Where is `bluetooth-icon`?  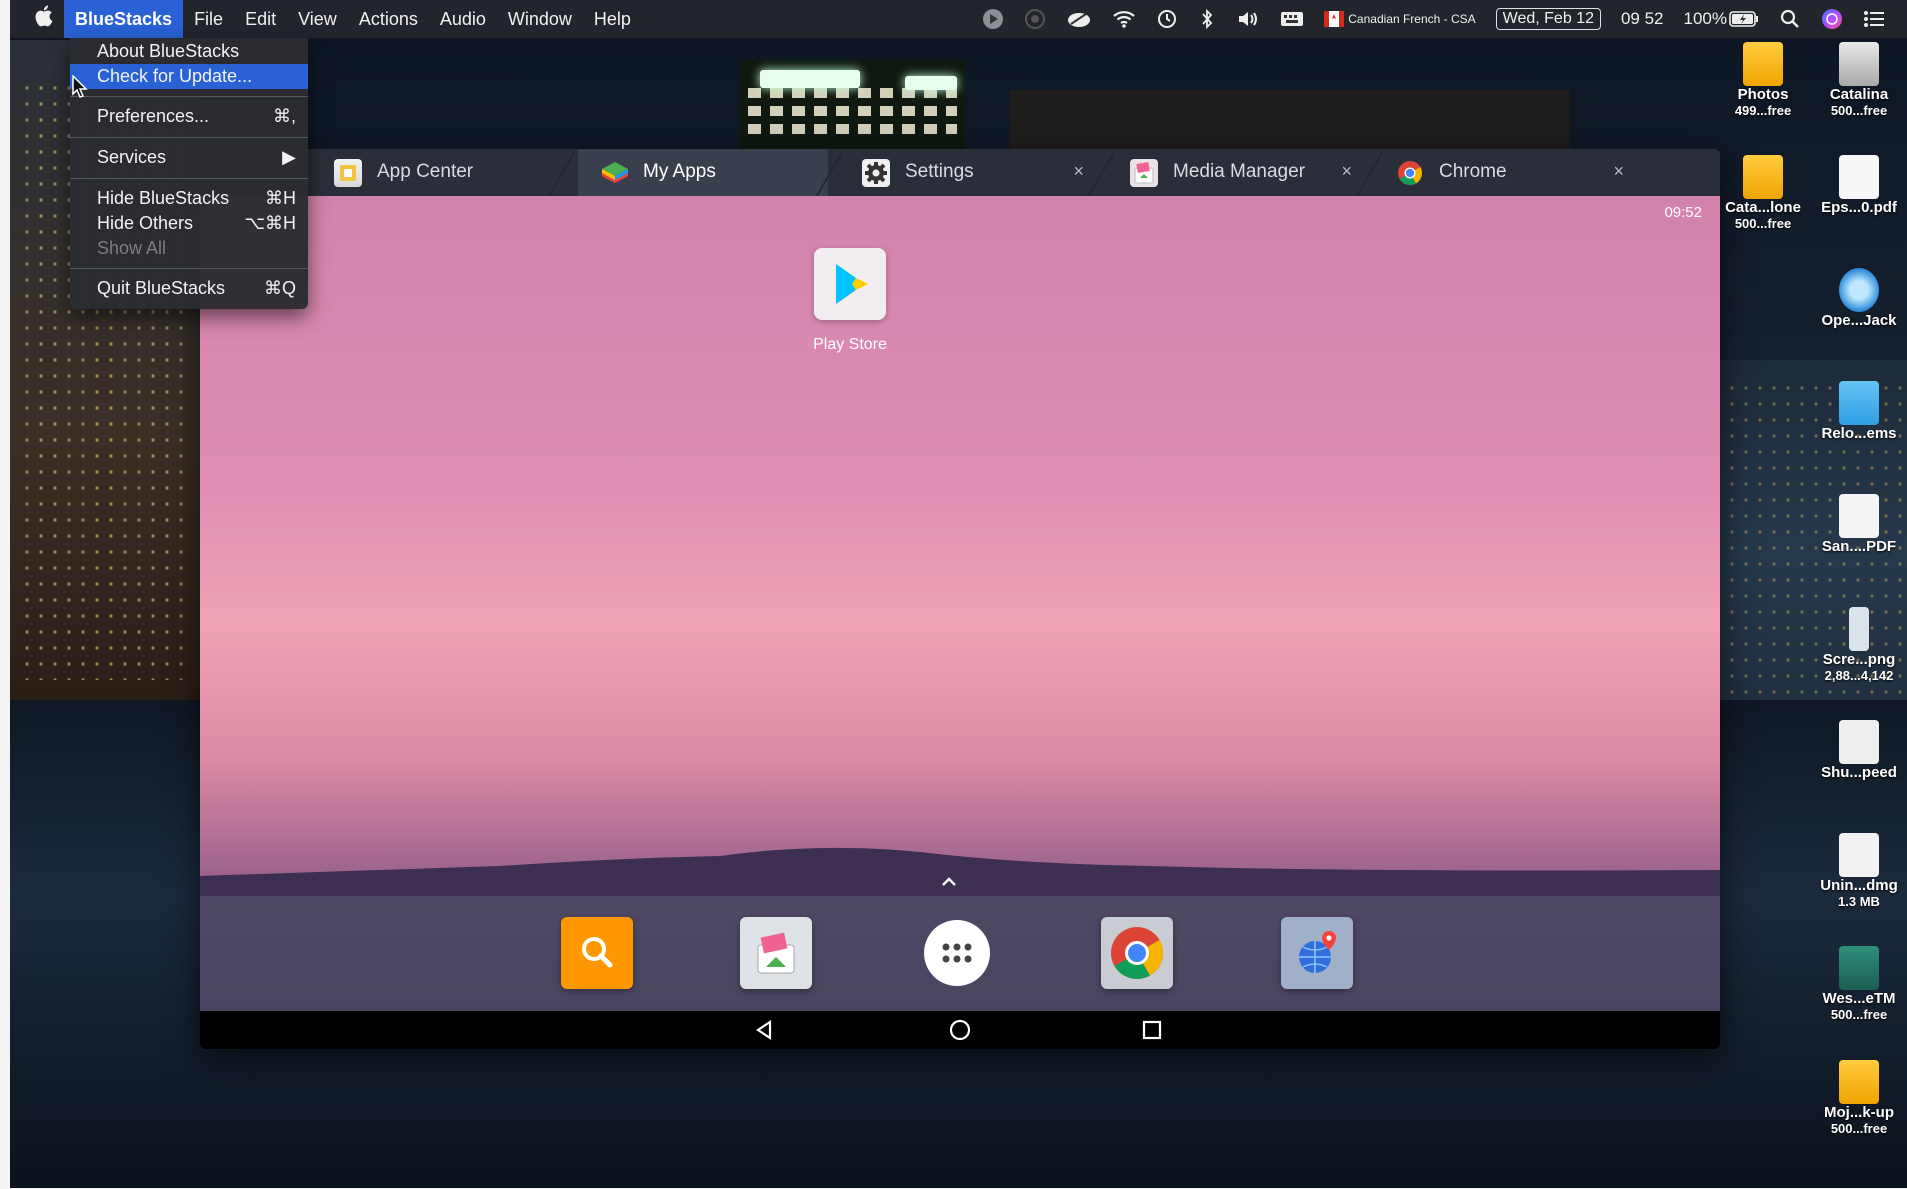 bluetooth-icon is located at coordinates (1207, 19).